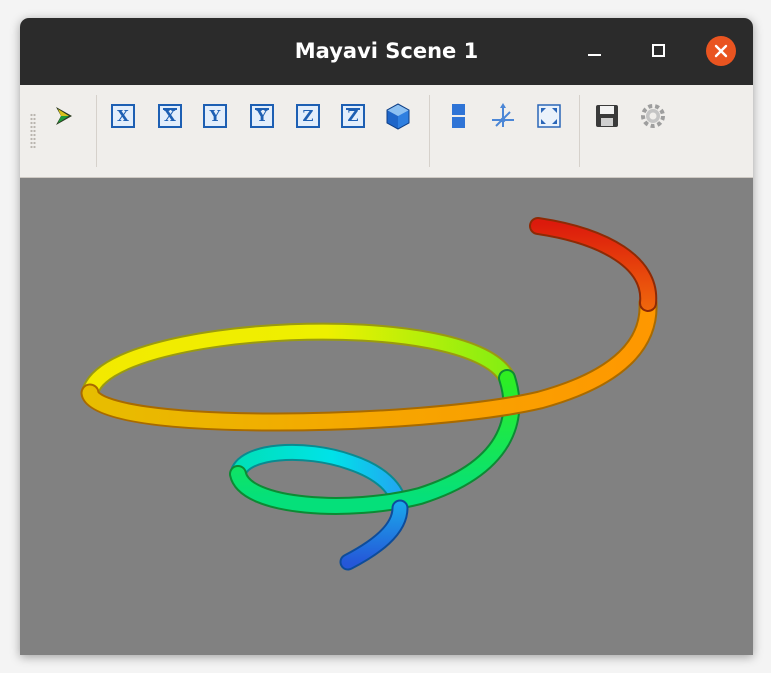 The height and width of the screenshot is (673, 771). Describe the element at coordinates (386, 51) in the screenshot. I see `title-bar: Mayavi Scene 1` at that location.